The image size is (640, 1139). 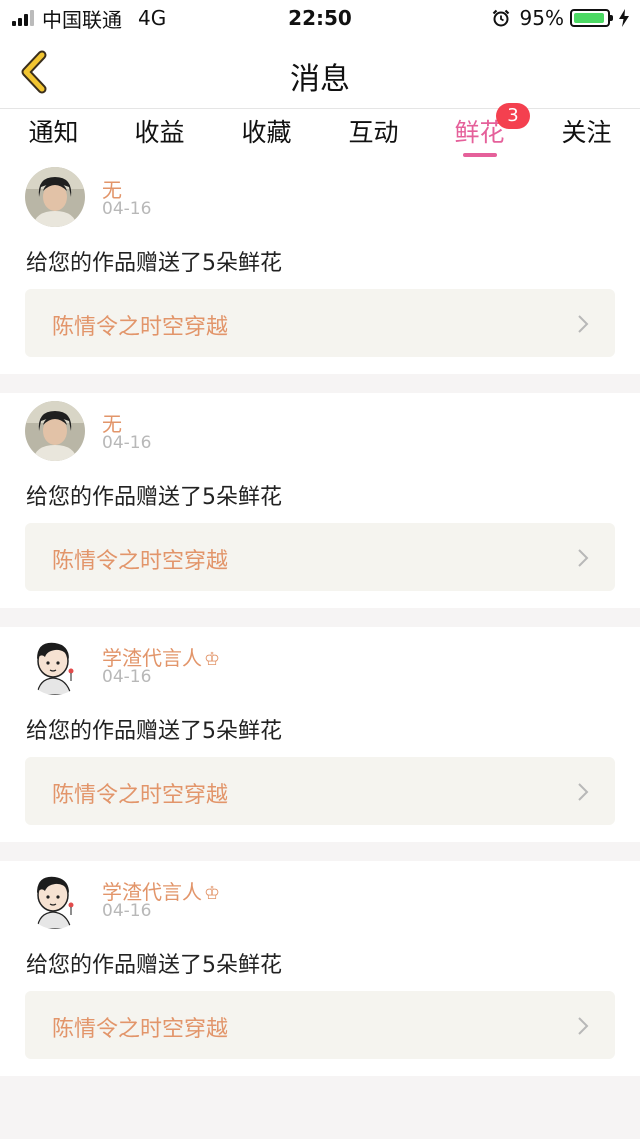 I want to click on tab-follows: 关注, so click(x=586, y=135).